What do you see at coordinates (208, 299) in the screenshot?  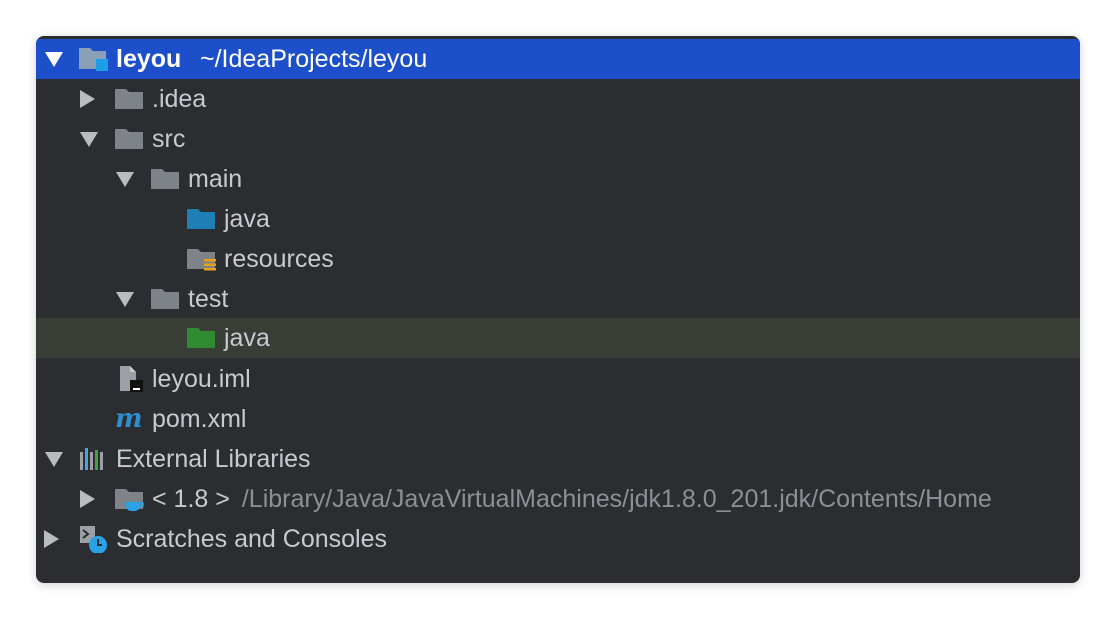 I see `tree-item-label: test` at bounding box center [208, 299].